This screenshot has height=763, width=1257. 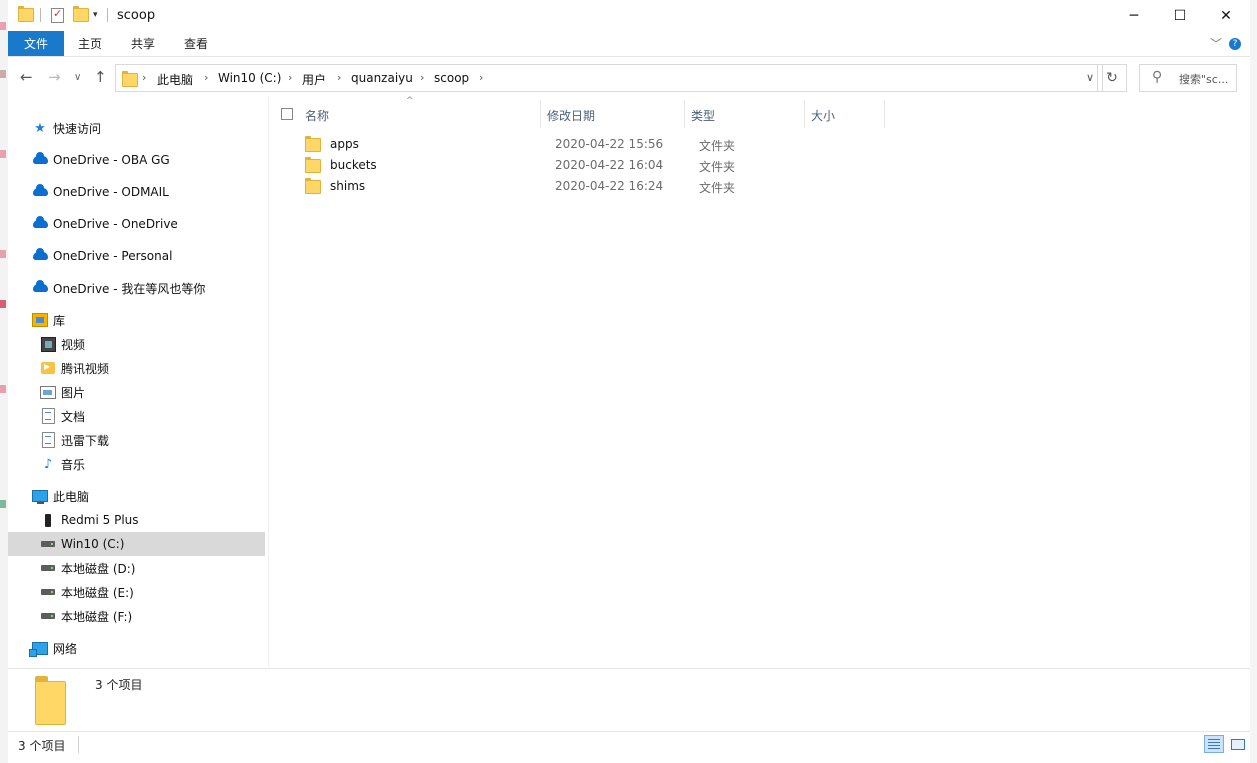 I want to click on nav-library-documents: 文档, so click(x=136, y=416).